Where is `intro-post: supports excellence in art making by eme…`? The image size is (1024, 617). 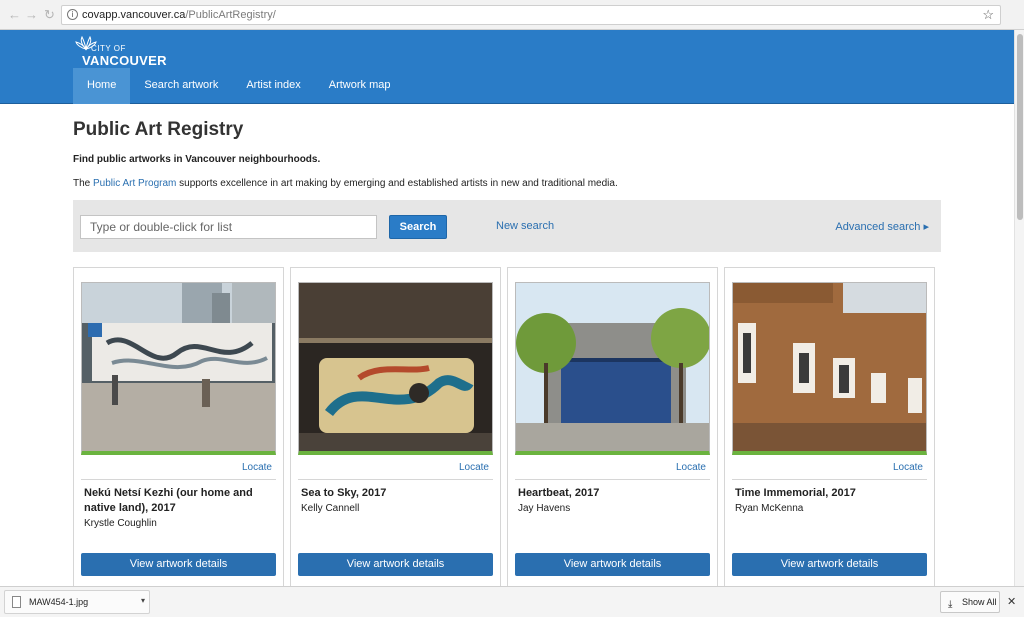
intro-post: supports excellence in art making by eme… is located at coordinates (397, 183).